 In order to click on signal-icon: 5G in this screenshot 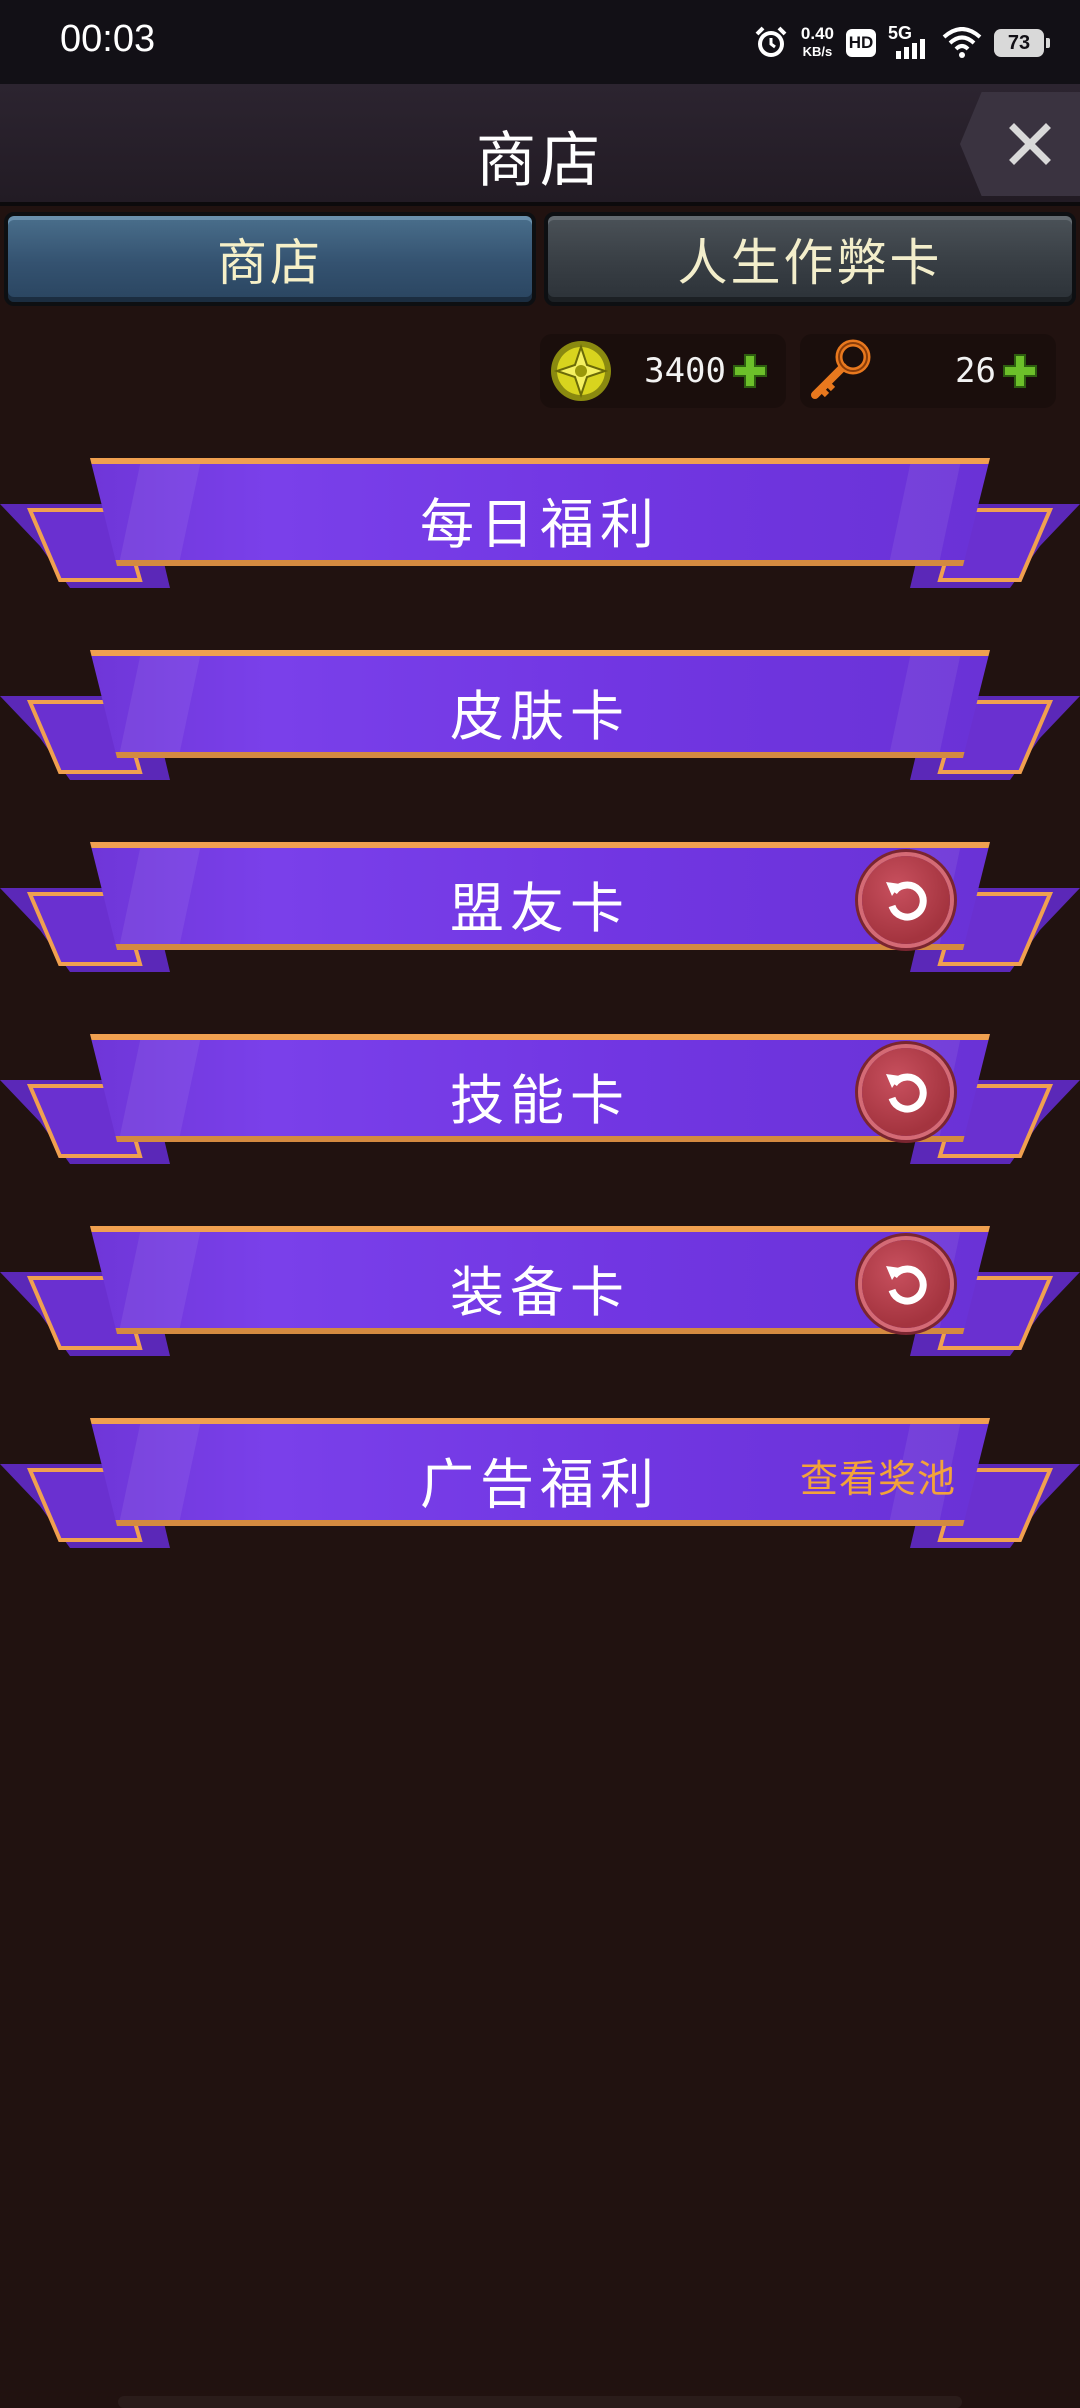, I will do `click(909, 42)`.